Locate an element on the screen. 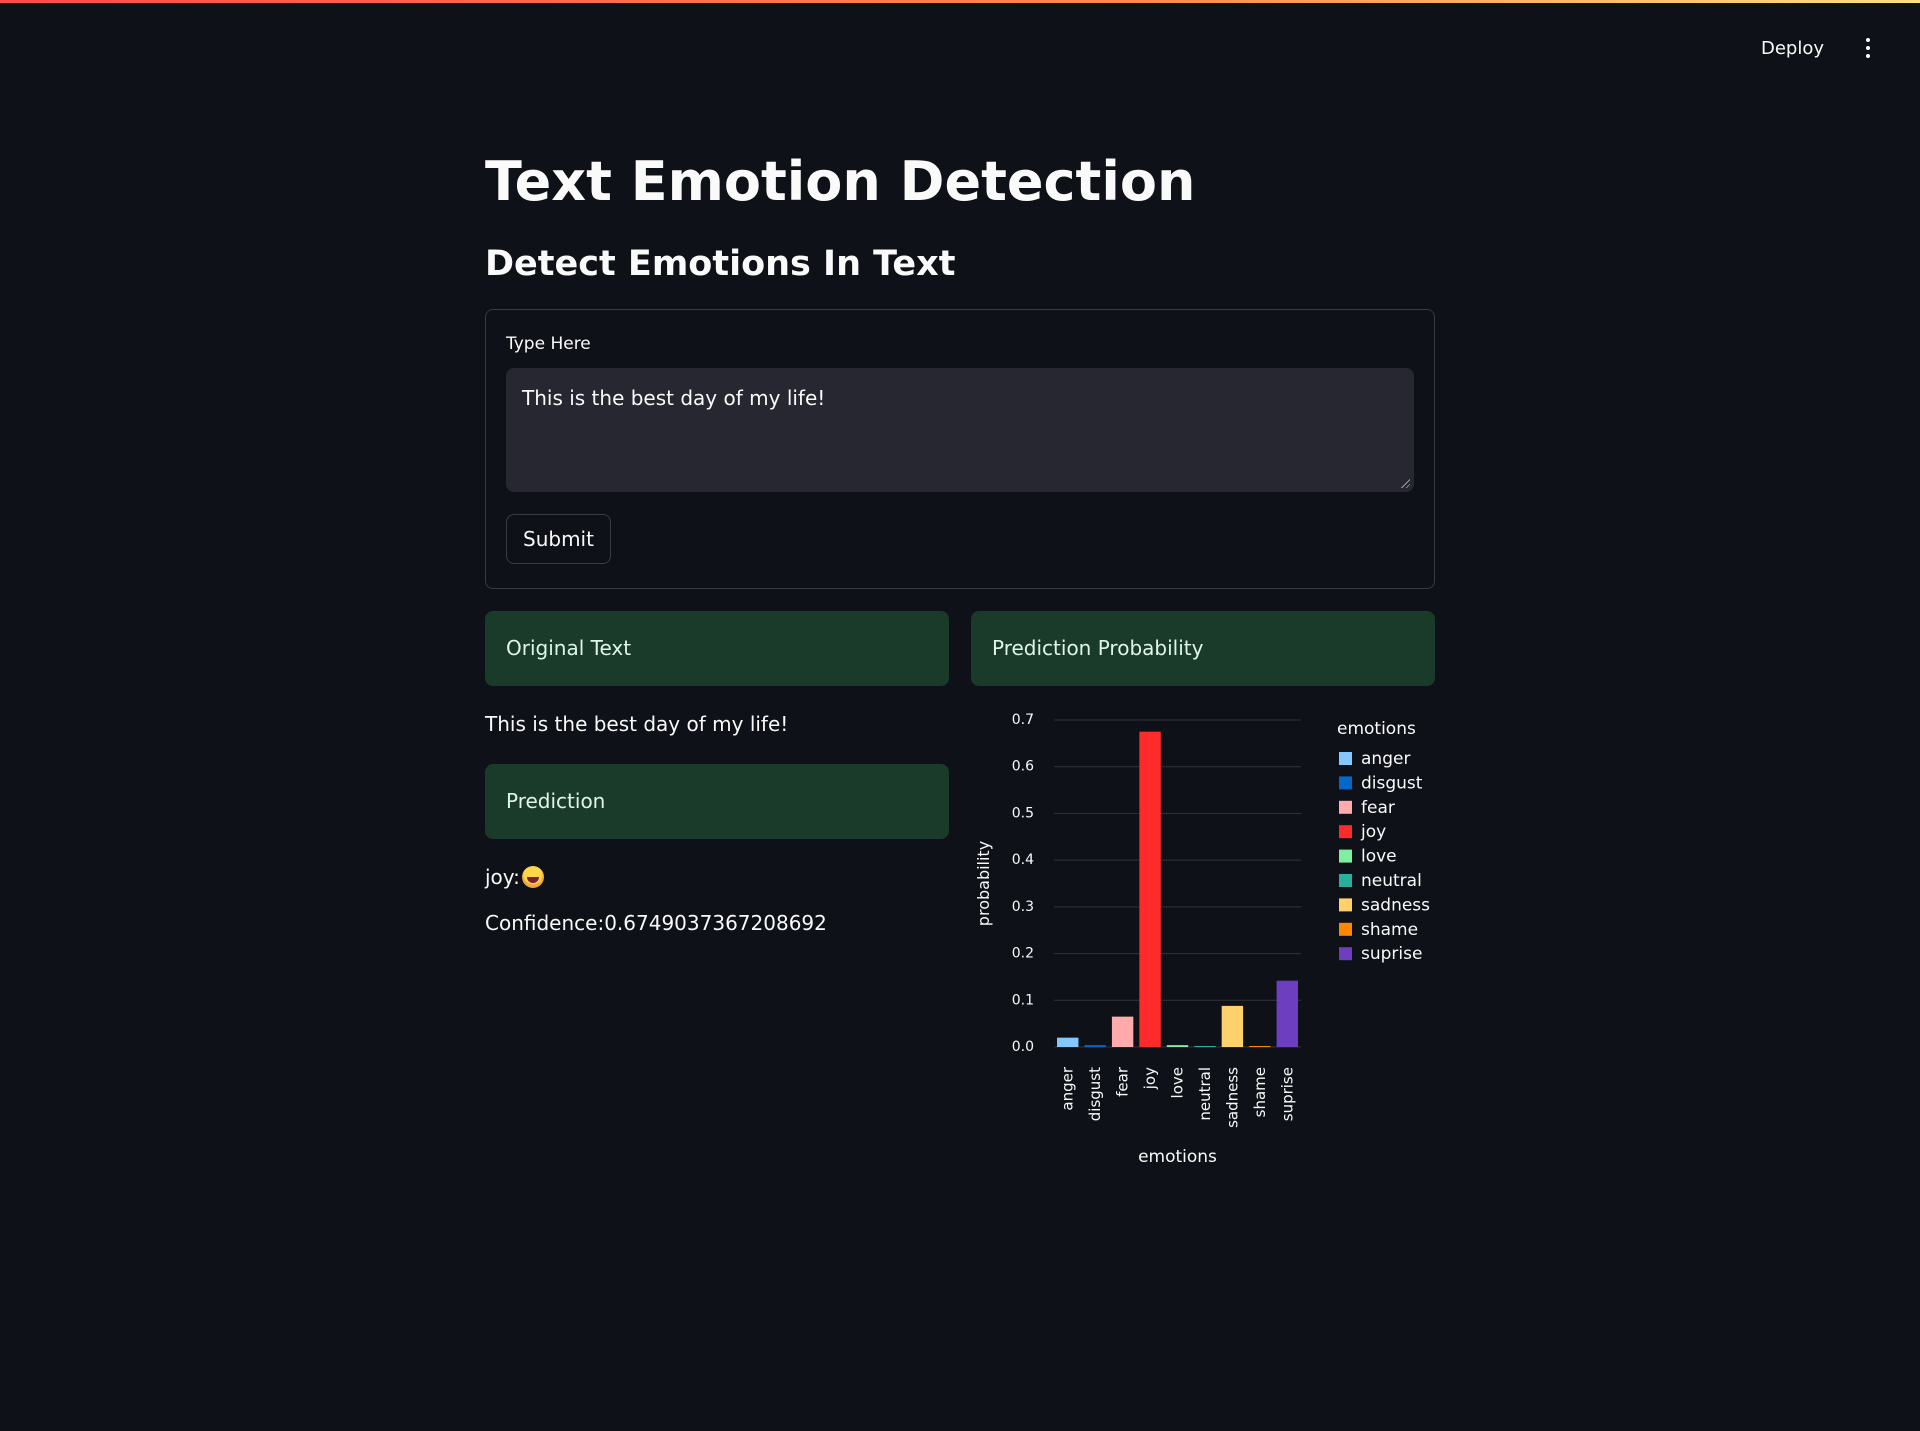 This screenshot has width=1920, height=1431. prediction-probability-header: Prediction Probability is located at coordinates (1203, 648).